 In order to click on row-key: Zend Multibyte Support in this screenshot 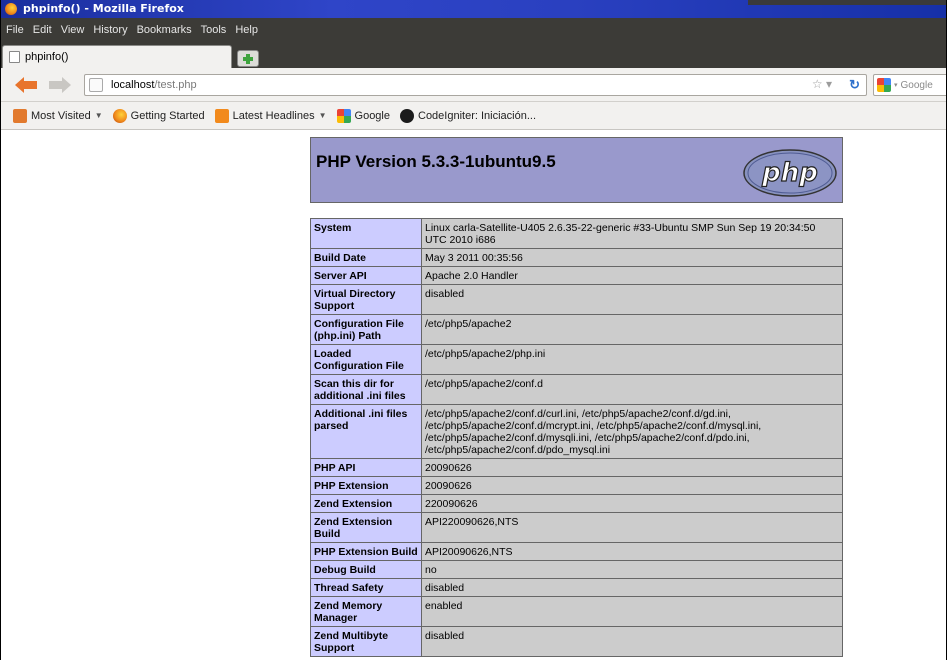, I will do `click(366, 641)`.